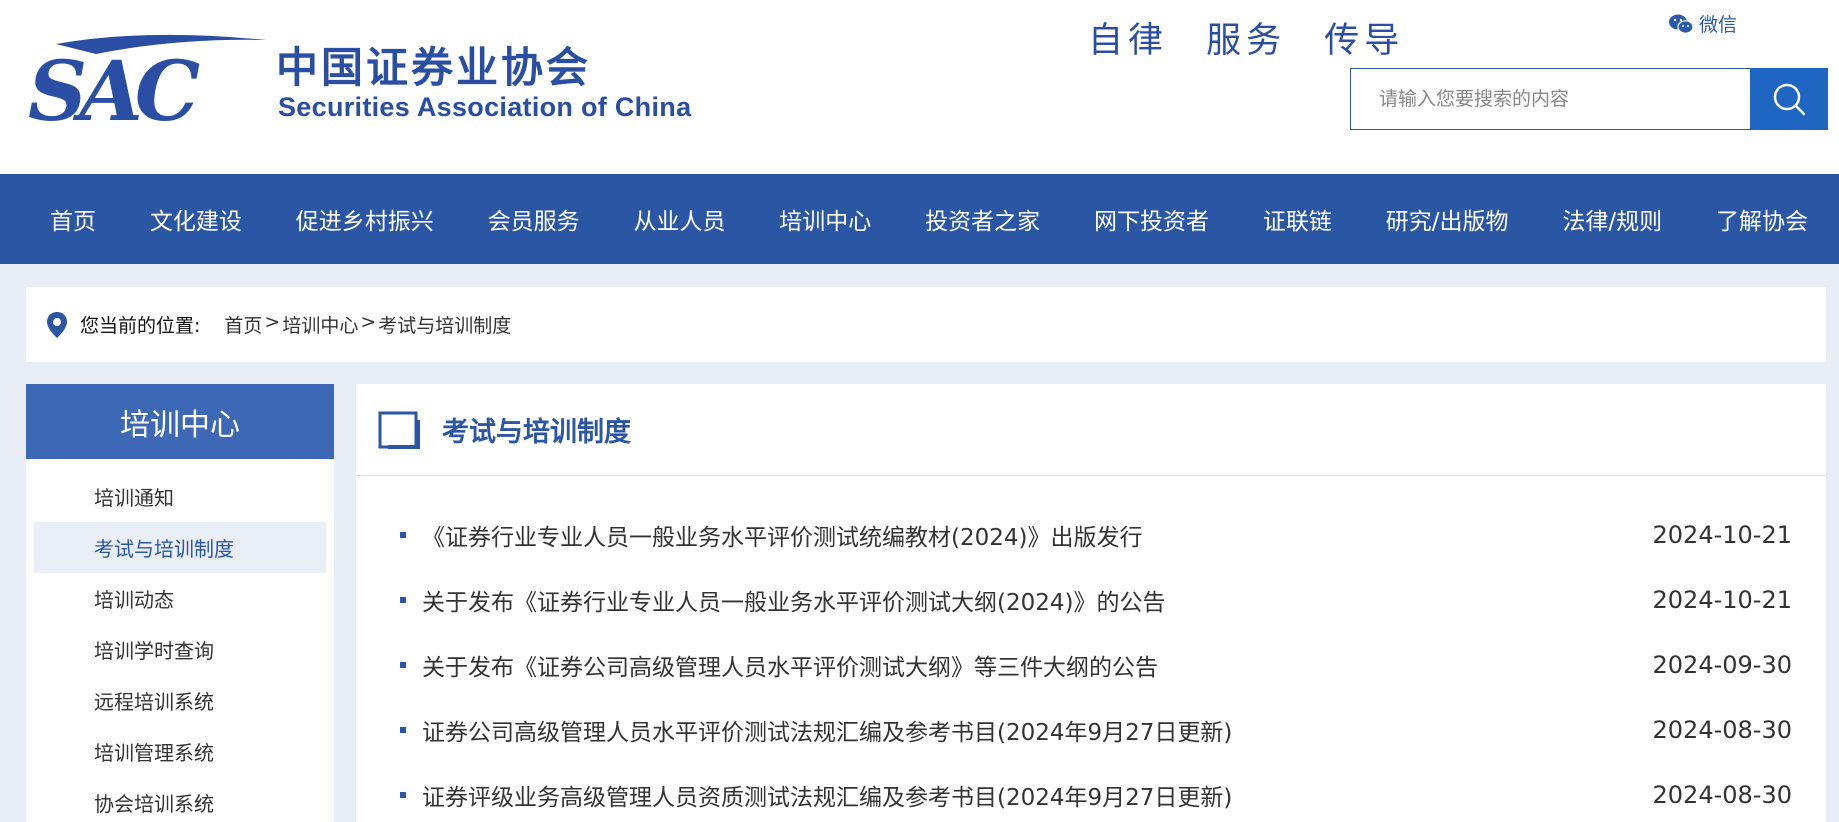 Image resolution: width=1839 pixels, height=822 pixels. What do you see at coordinates (1762, 219) in the screenshot?
I see `nav-item-about: 了解协会` at bounding box center [1762, 219].